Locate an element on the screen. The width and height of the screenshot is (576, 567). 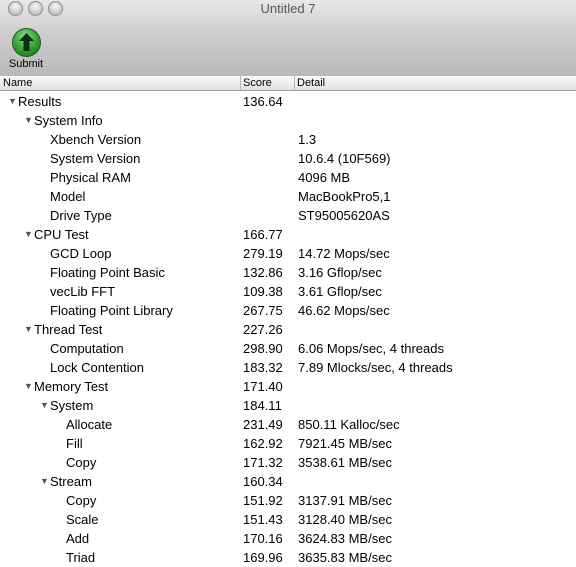
column-header-name: Name is located at coordinates (120, 83).